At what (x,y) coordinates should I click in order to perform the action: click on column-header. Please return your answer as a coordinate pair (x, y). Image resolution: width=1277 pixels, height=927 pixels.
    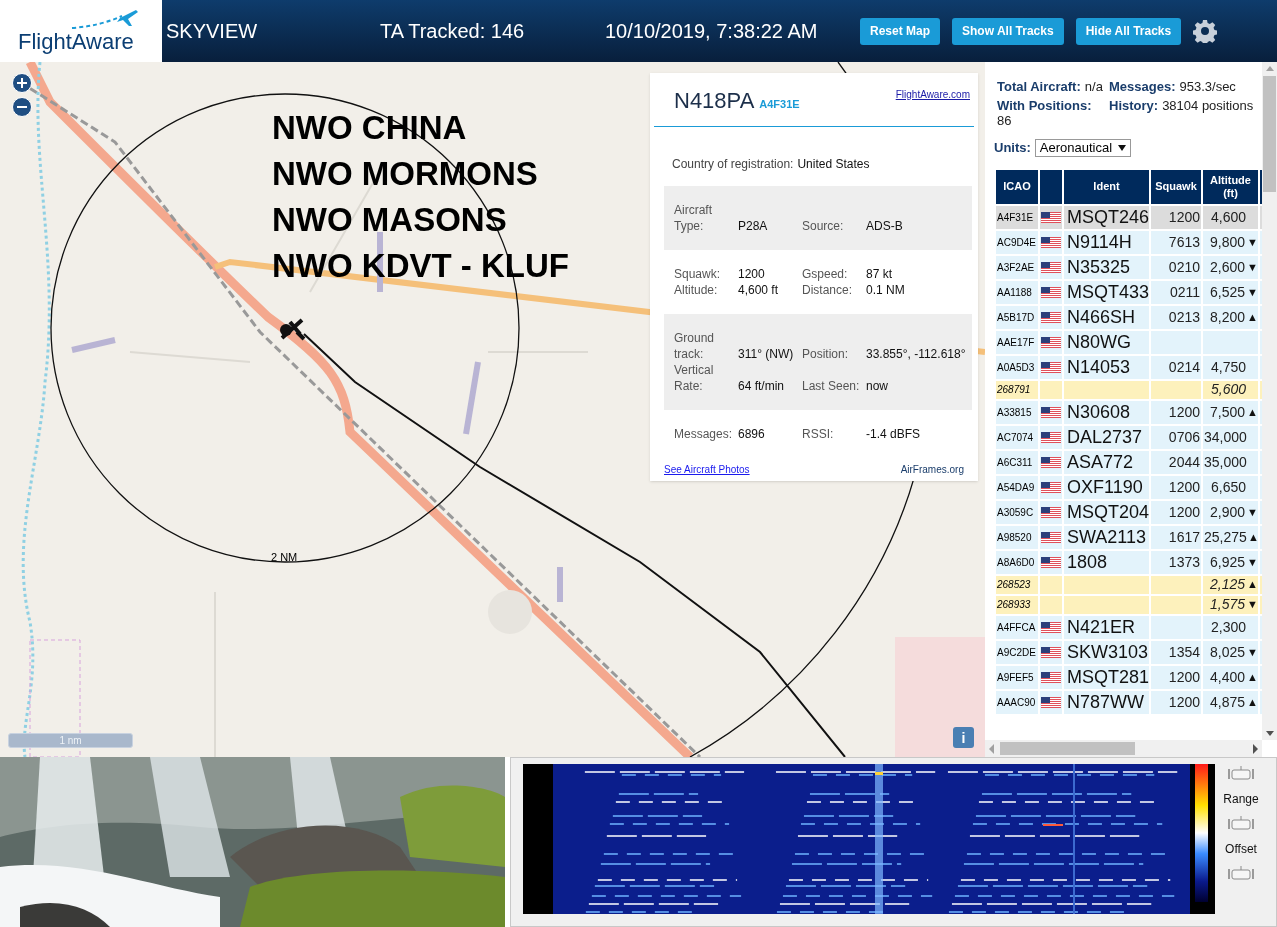
    Looking at the image, I should click on (1051, 186).